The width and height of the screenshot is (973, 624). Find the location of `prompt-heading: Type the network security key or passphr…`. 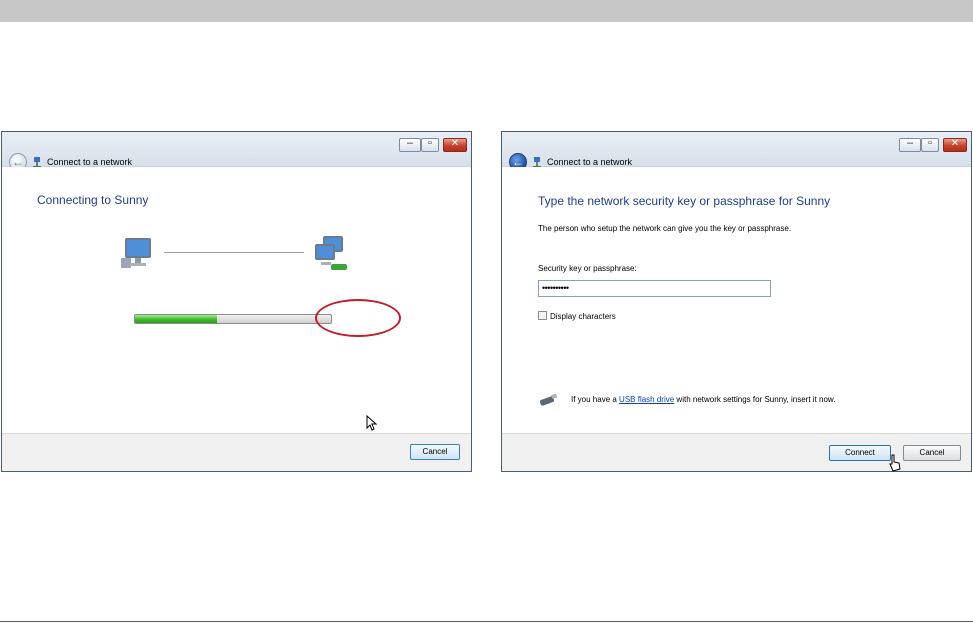

prompt-heading: Type the network security key or passphr… is located at coordinates (684, 201).